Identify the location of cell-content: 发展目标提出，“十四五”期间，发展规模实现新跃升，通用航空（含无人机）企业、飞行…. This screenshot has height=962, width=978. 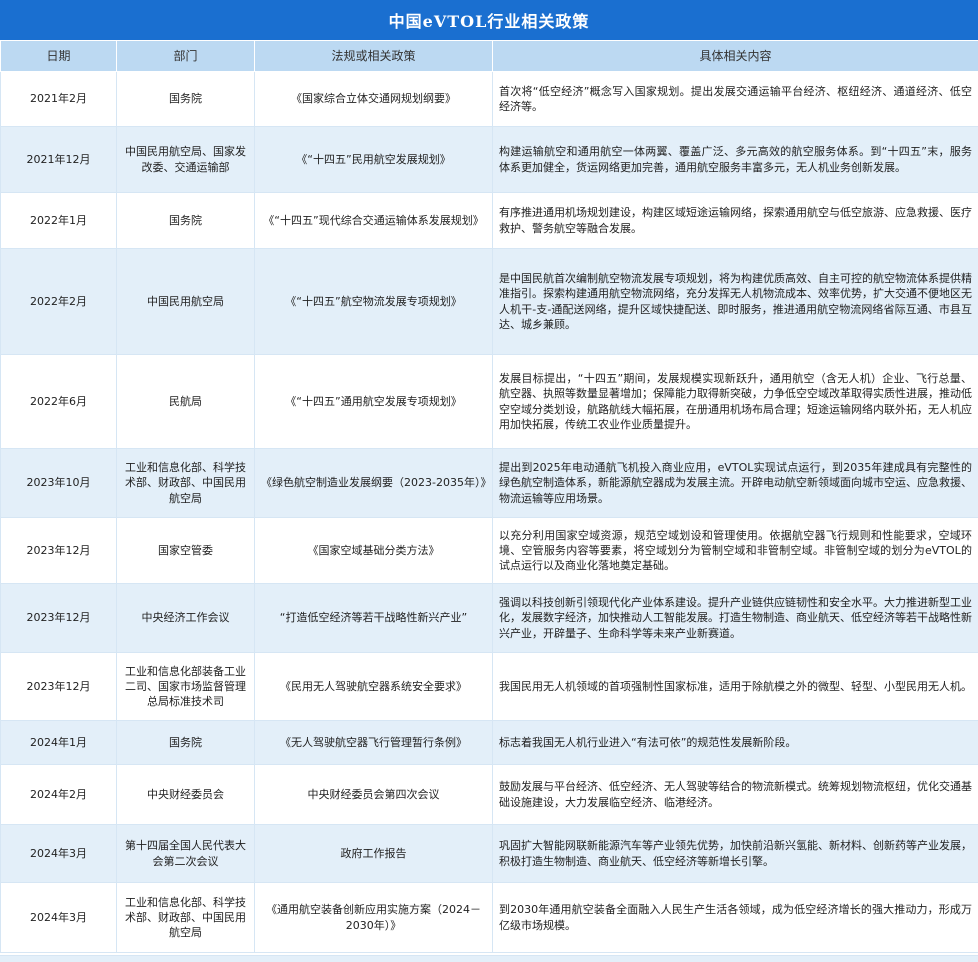
(735, 402).